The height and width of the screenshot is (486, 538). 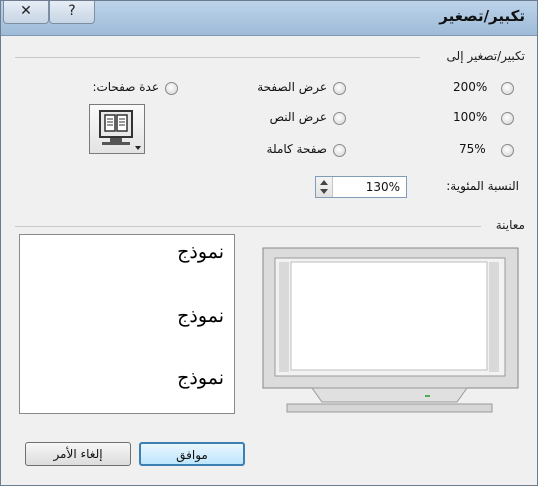 I want to click on spin-up-icon, so click(x=324, y=182).